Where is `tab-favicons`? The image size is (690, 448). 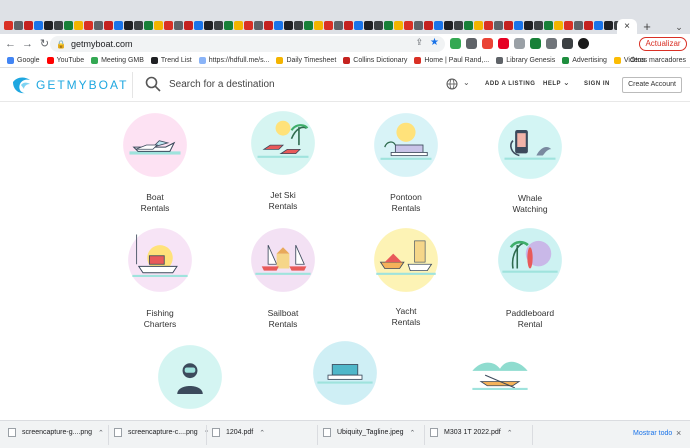
tab-favicons is located at coordinates (313, 27).